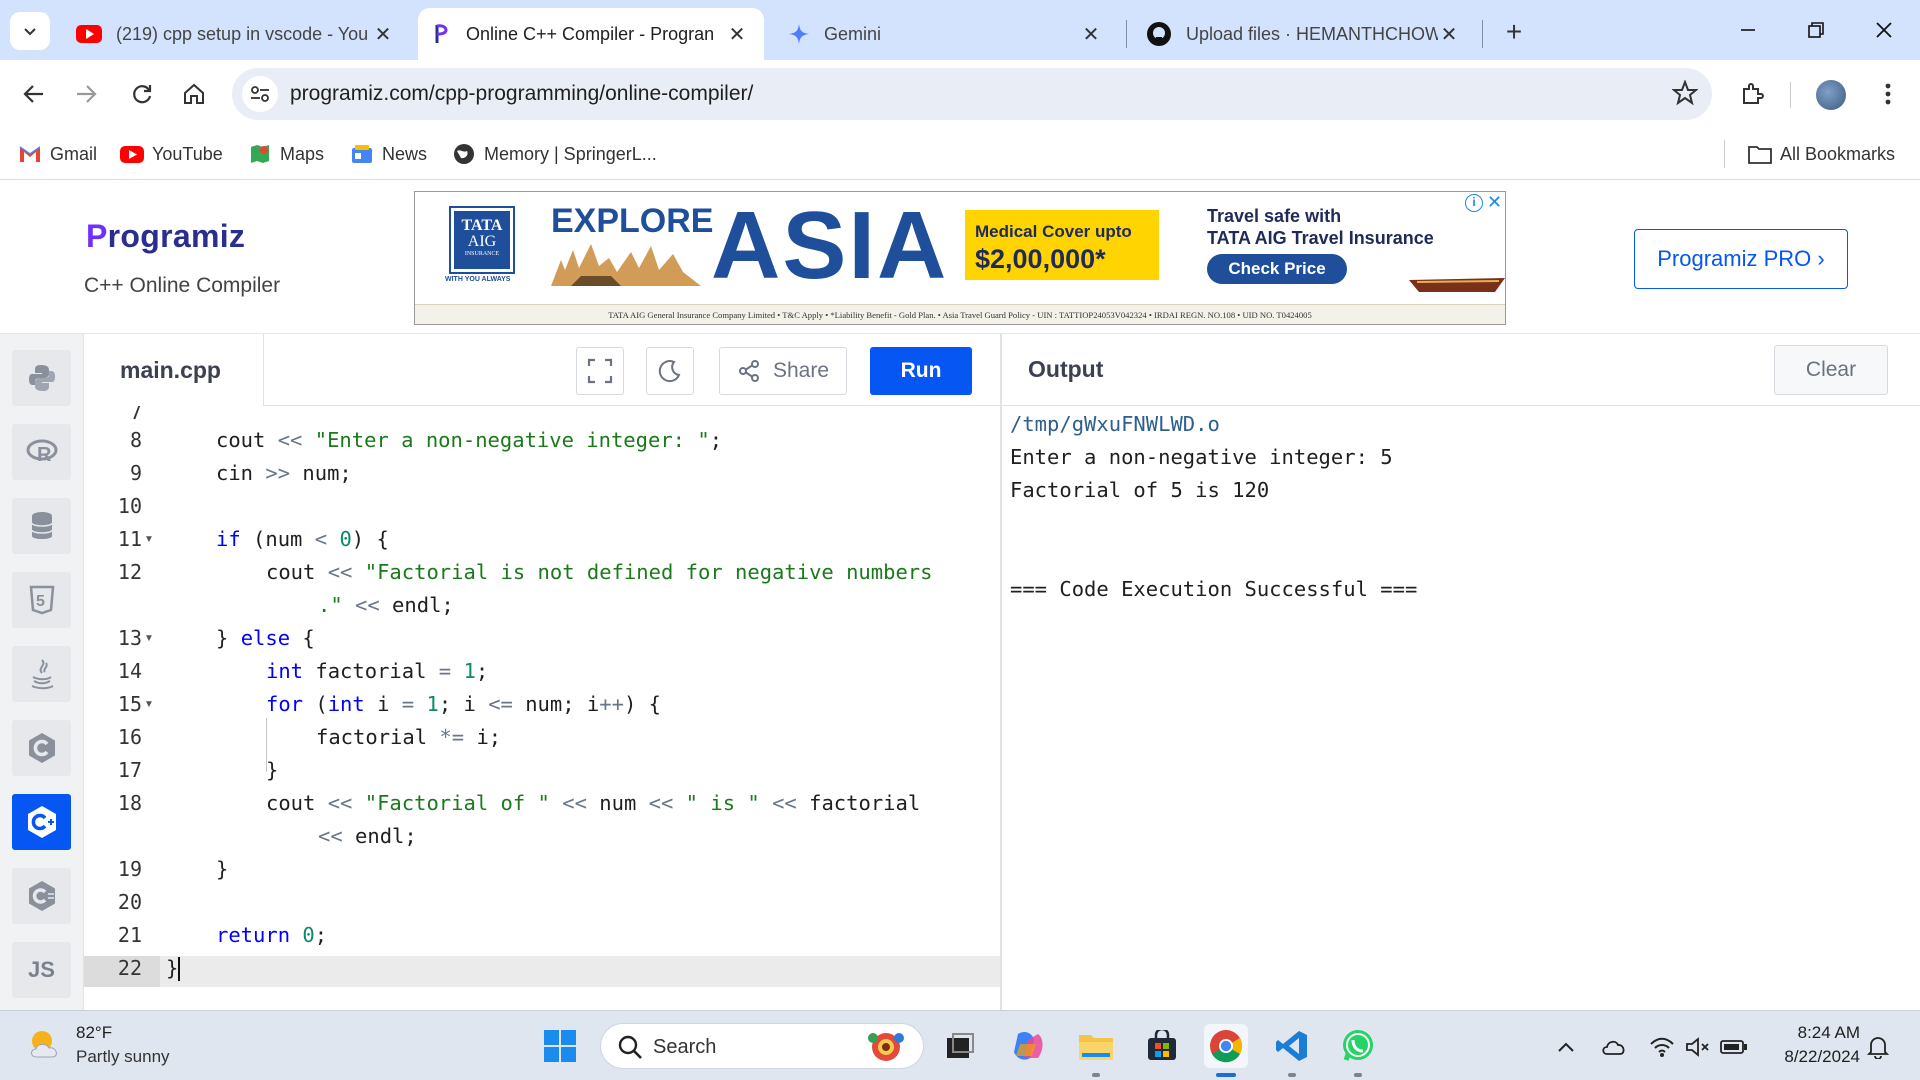  Describe the element at coordinates (630, 1047) in the screenshot. I see `search-icon` at that location.